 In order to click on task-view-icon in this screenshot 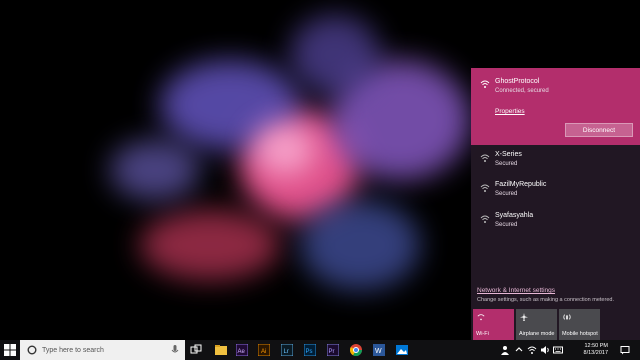, I will do `click(196, 350)`.